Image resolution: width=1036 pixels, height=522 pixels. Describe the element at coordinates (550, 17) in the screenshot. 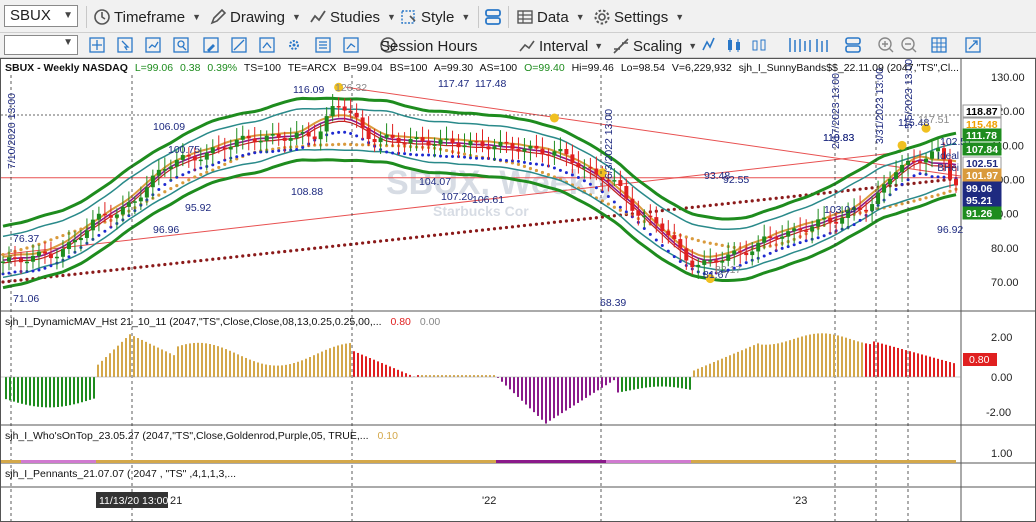

I see `data-menu: Data ▼` at that location.